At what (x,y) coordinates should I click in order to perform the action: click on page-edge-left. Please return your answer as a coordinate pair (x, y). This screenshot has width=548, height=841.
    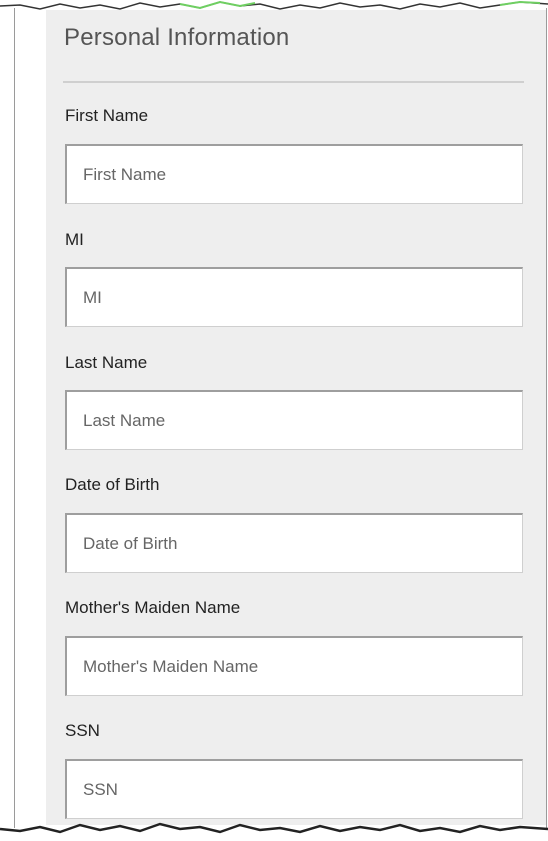
    Looking at the image, I should click on (14, 418).